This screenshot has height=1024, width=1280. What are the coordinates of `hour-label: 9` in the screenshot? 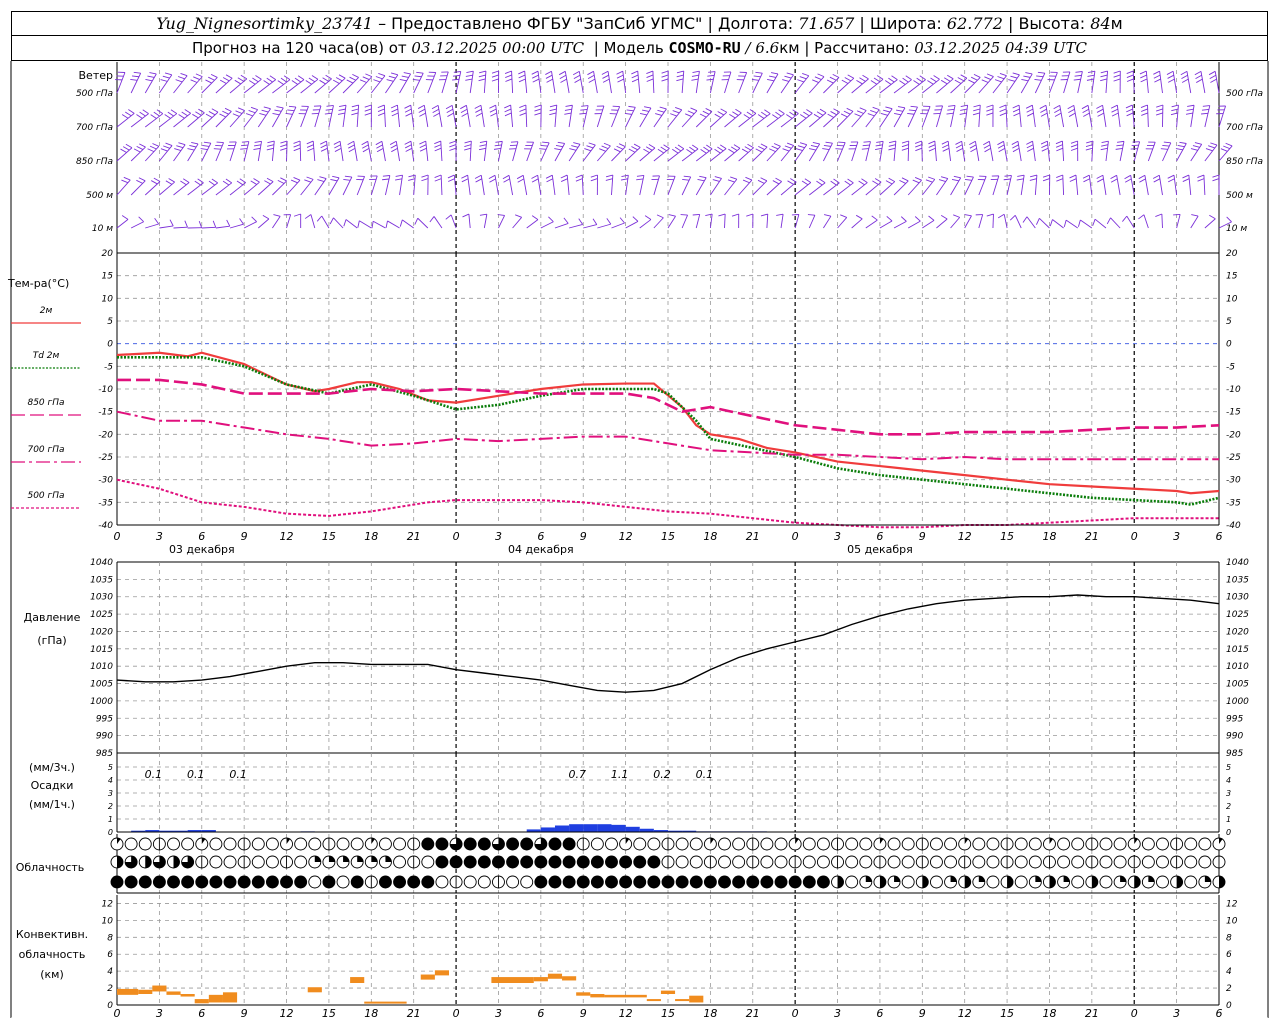 It's located at (244, 536).